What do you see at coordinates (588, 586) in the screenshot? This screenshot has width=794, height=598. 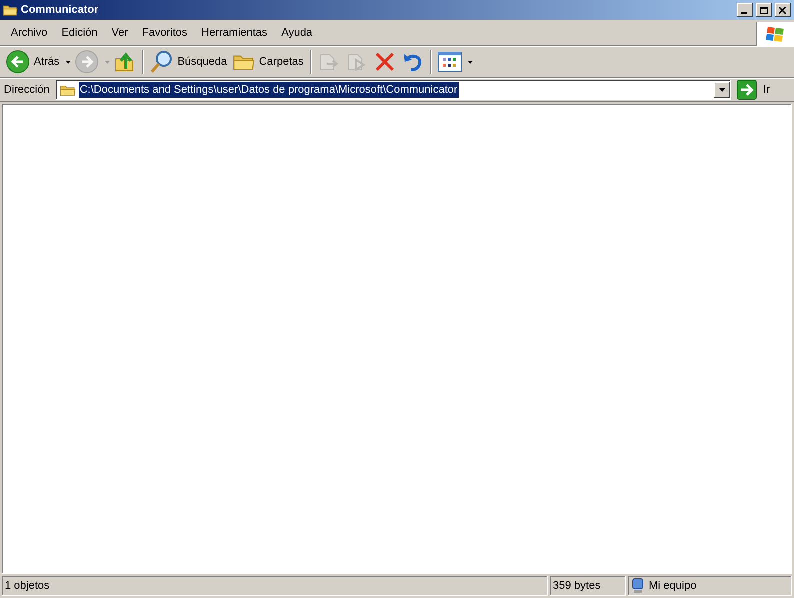 I see `status-size: 359 bytes` at bounding box center [588, 586].